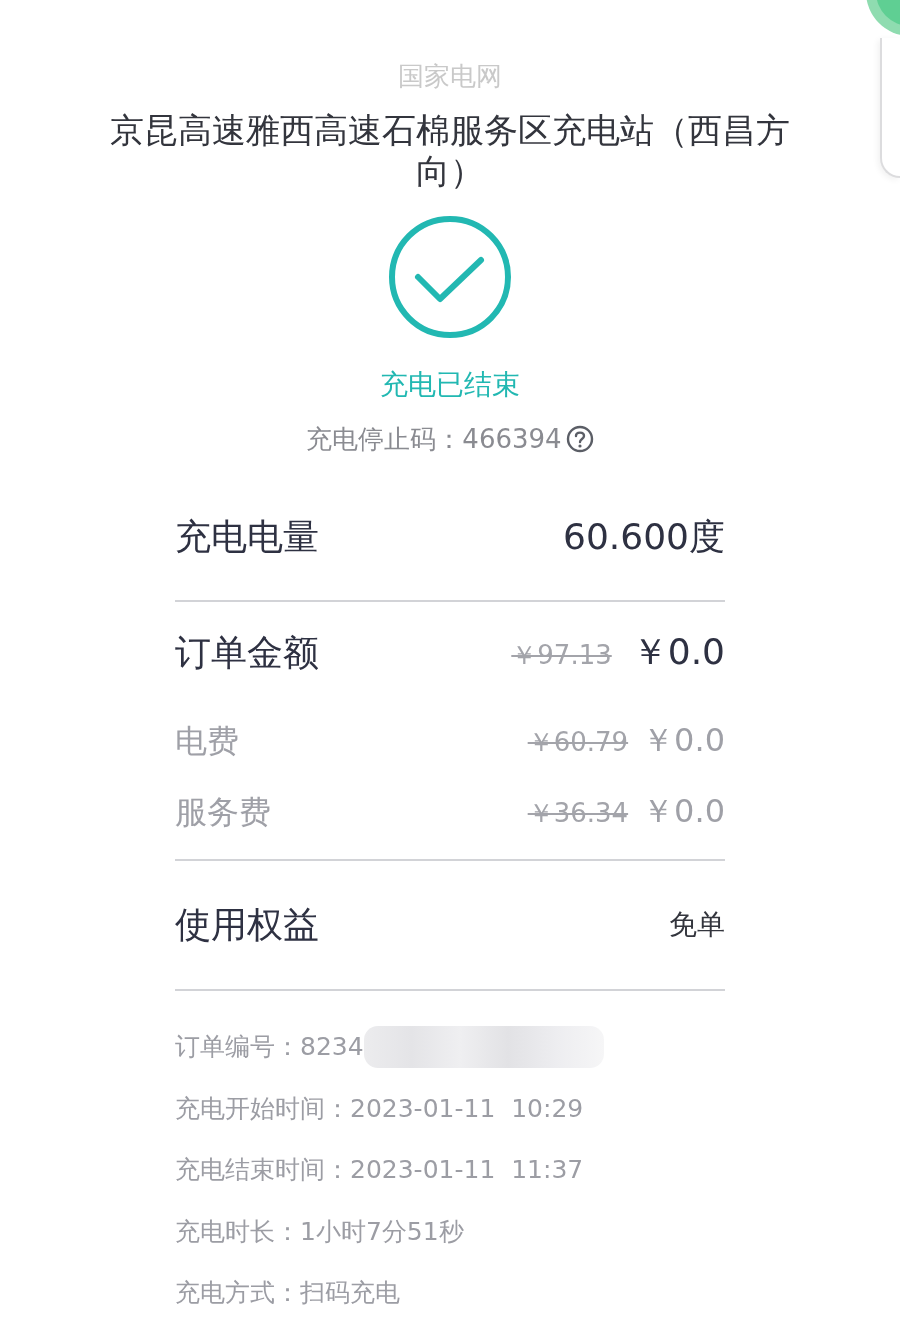 Image resolution: width=900 pixels, height=1341 pixels. I want to click on side-panel, so click(890, 108).